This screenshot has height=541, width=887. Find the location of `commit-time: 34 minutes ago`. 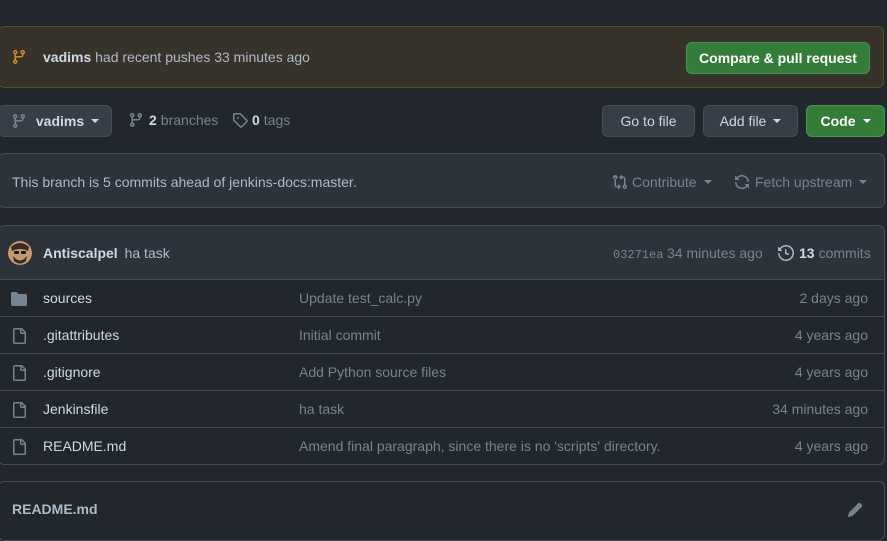

commit-time: 34 minutes ago is located at coordinates (715, 253).